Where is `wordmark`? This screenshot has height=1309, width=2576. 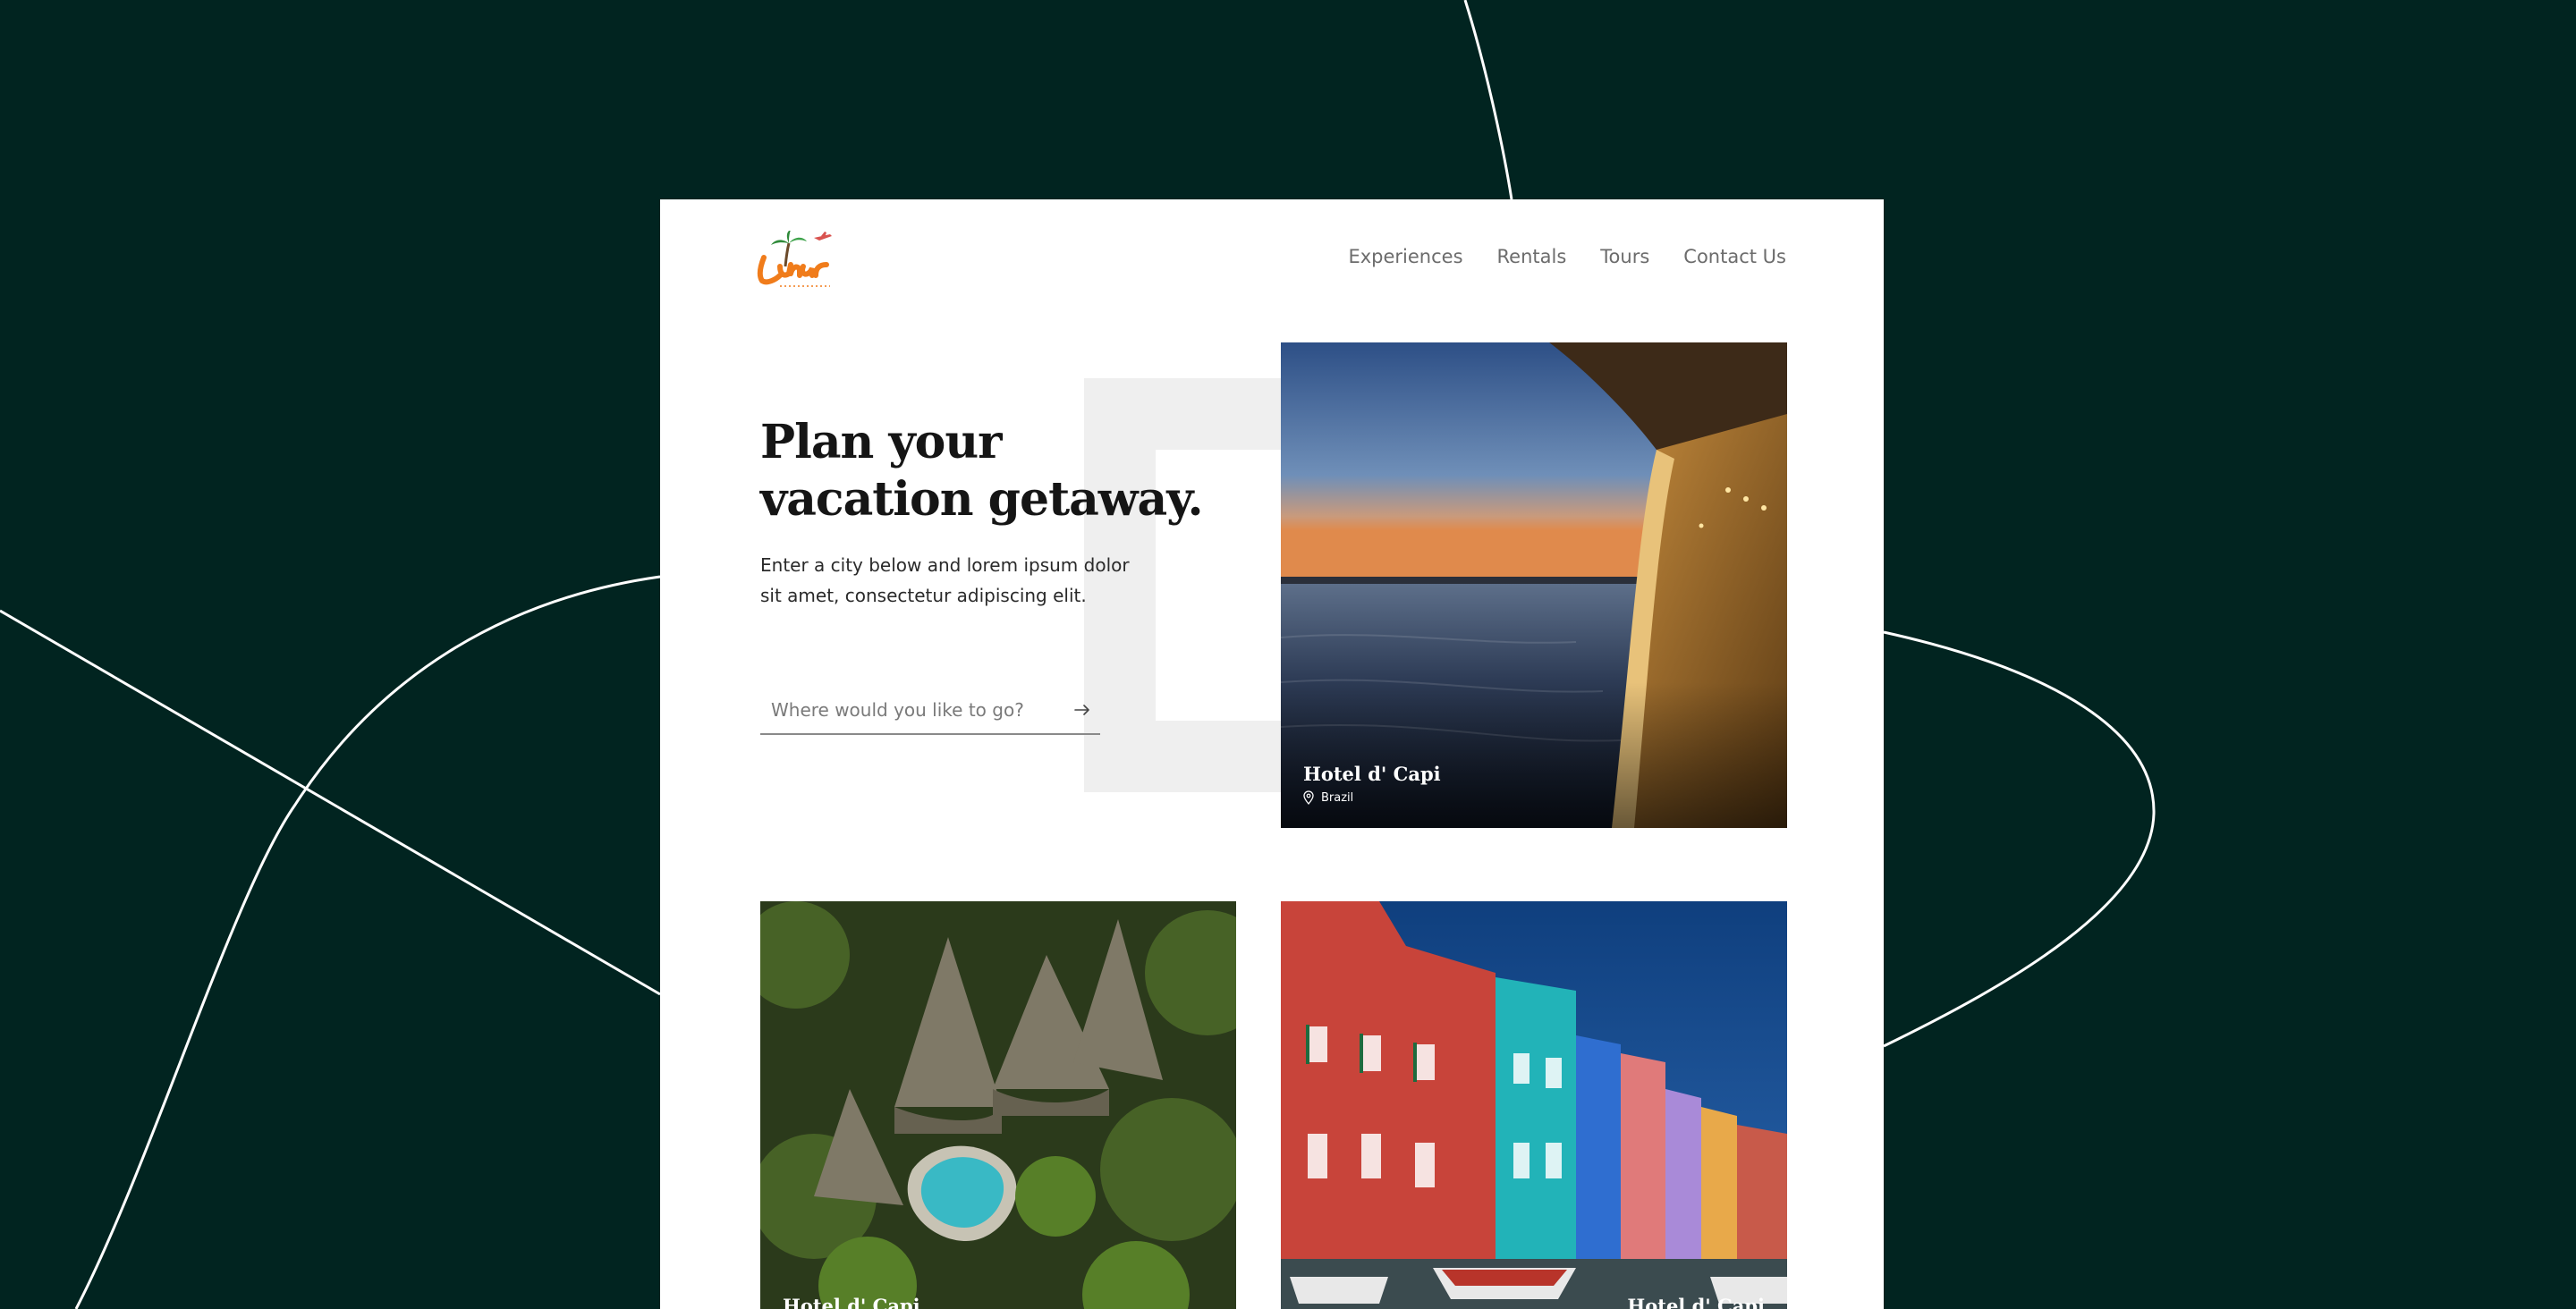
wordmark is located at coordinates (793, 270).